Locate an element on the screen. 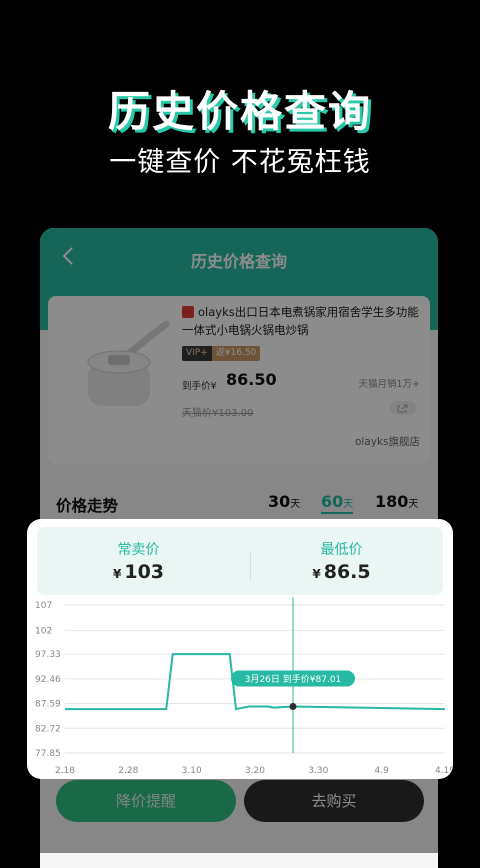  normal-price-value: 103 is located at coordinates (144, 572).